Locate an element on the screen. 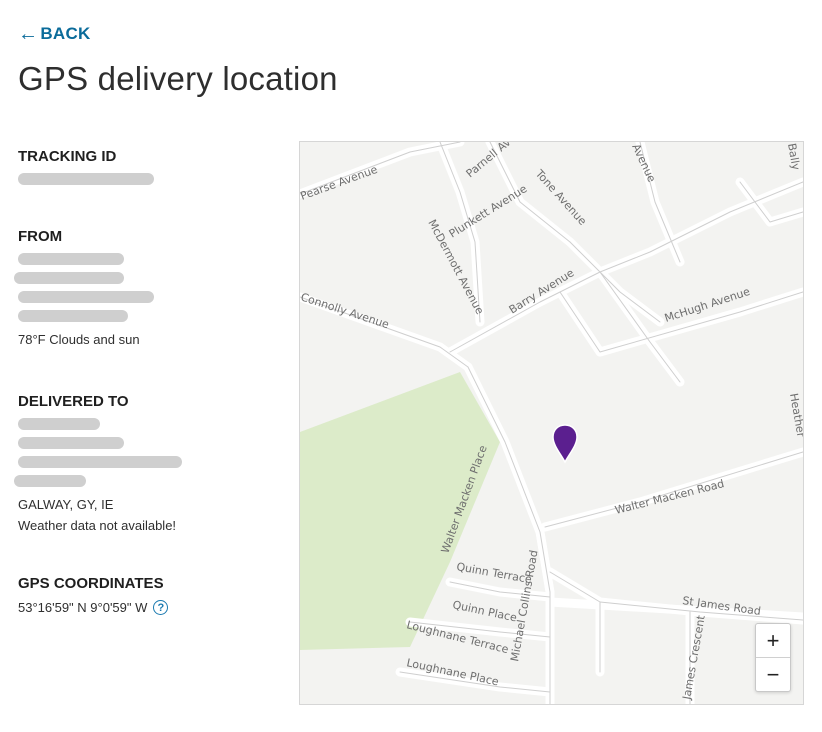  street-label: Pearse Avenue is located at coordinates (339, 183).